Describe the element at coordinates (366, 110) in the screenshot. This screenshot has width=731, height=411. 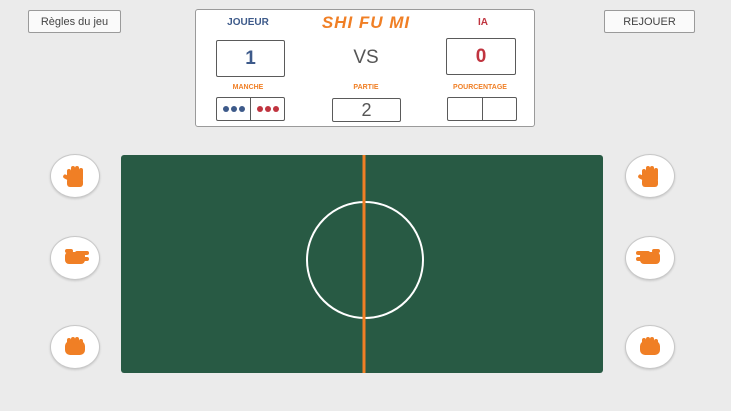
I see `game-number: 2` at that location.